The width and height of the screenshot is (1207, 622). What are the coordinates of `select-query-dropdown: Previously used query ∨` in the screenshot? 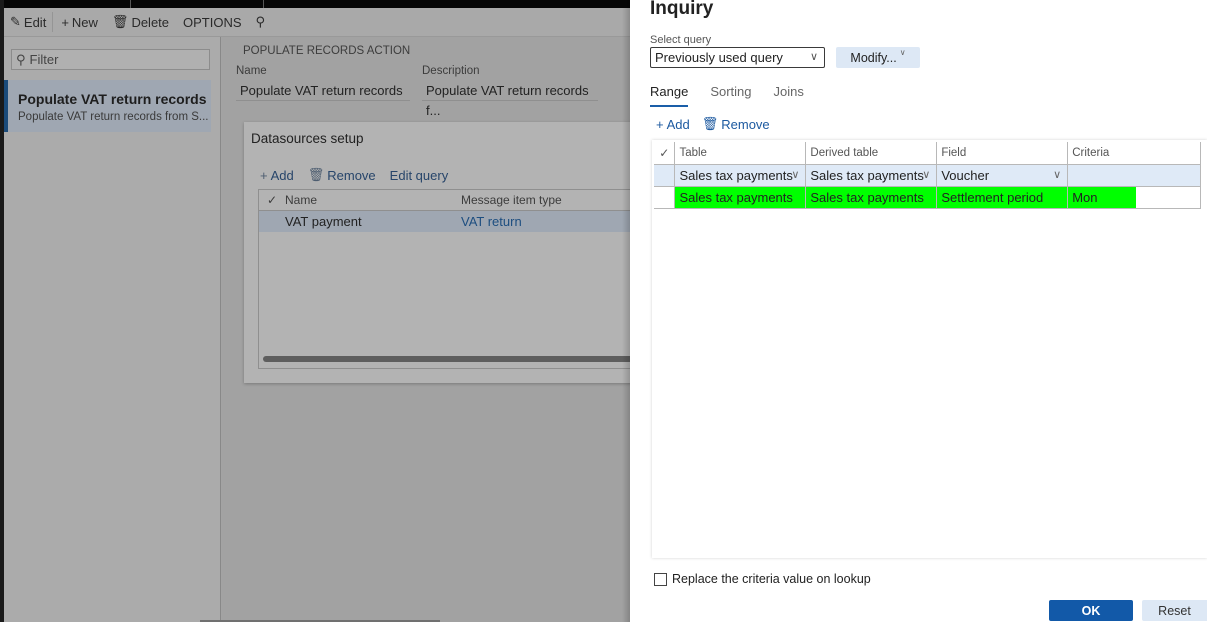 It's located at (737, 57).